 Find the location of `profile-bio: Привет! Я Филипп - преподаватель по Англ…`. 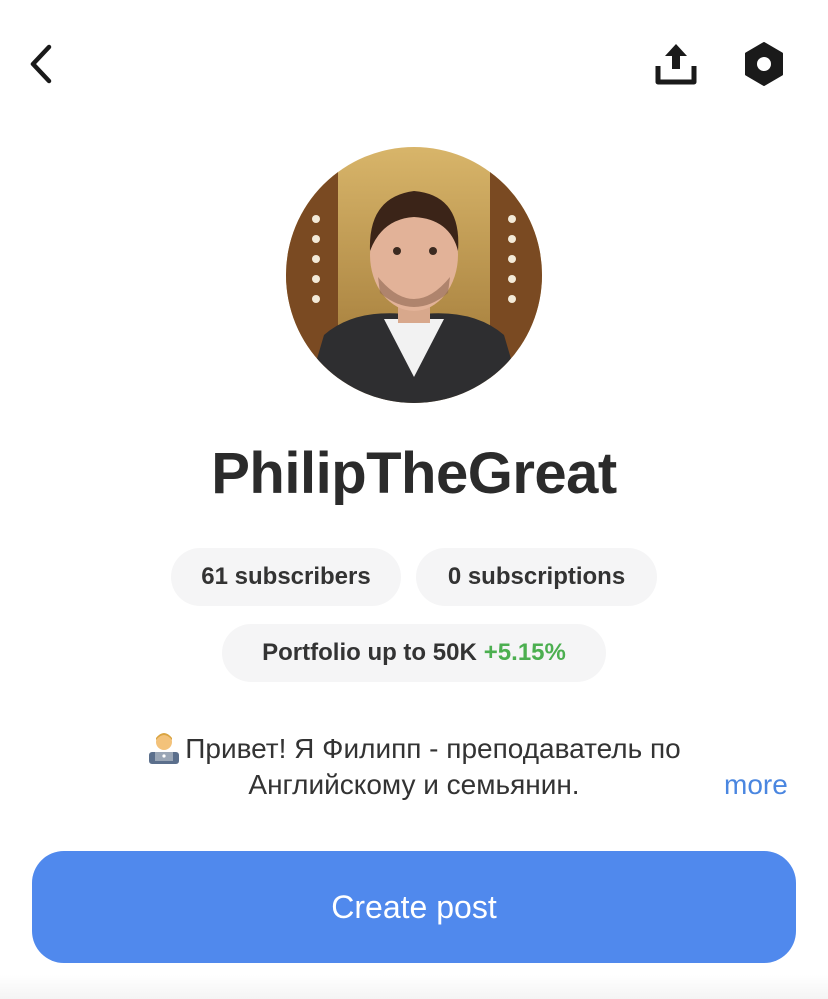

profile-bio: Привет! Я Филипп - преподаватель по Англ… is located at coordinates (414, 766).